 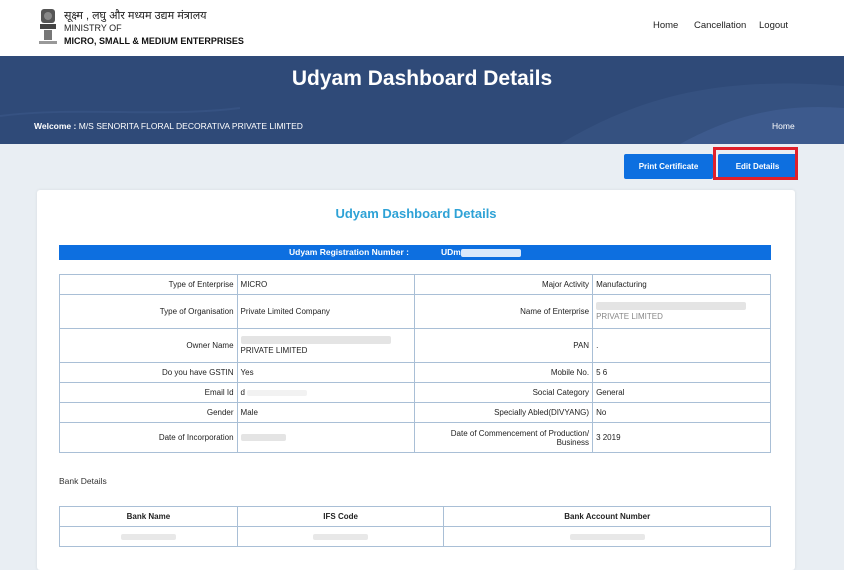 What do you see at coordinates (681, 437) in the screenshot?
I see `detail-value: 3 2019` at bounding box center [681, 437].